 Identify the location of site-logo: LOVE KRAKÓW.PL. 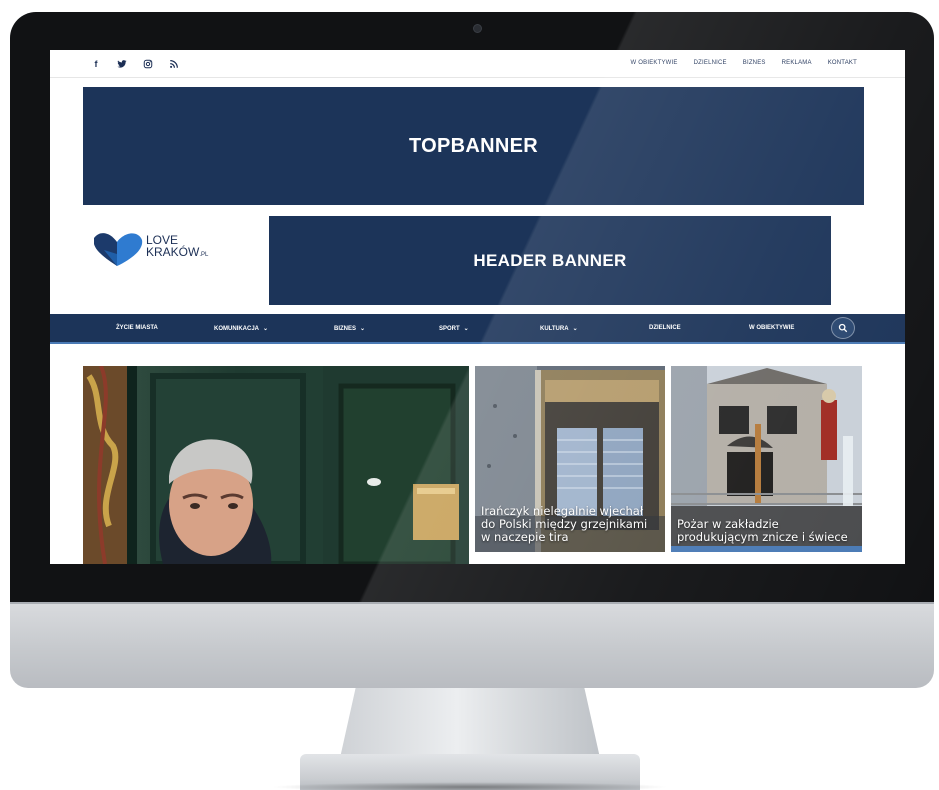
(165, 251).